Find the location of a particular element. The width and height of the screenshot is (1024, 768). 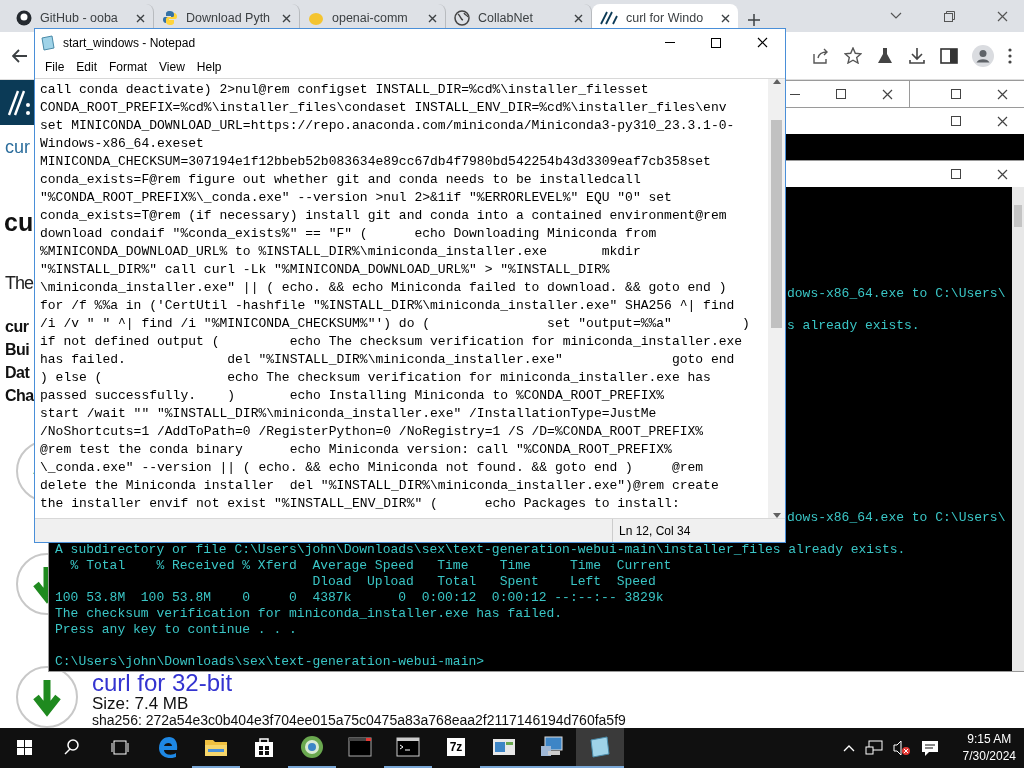

detail-label: cur is located at coordinates (17, 327).